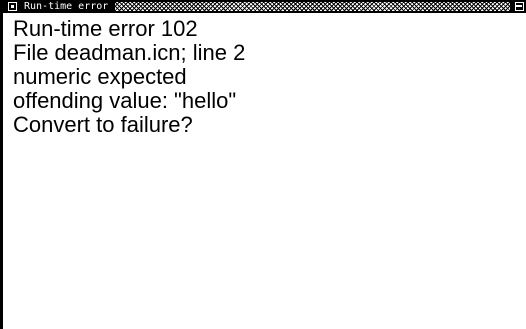  I want to click on close-box-icon, so click(12, 6).